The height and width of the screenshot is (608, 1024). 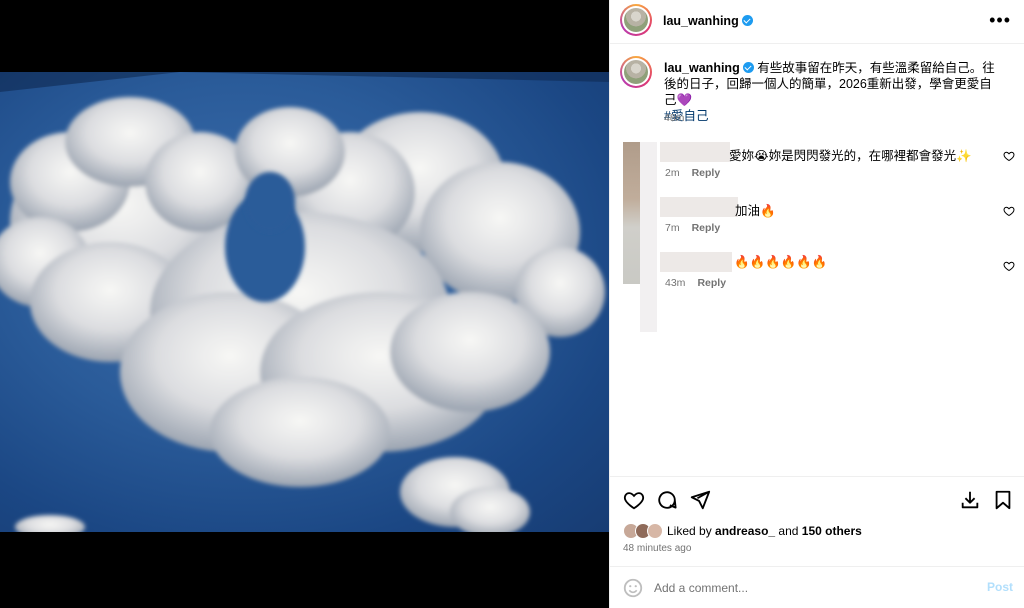 I want to click on comment-meta: 2m Reply, so click(x=693, y=173).